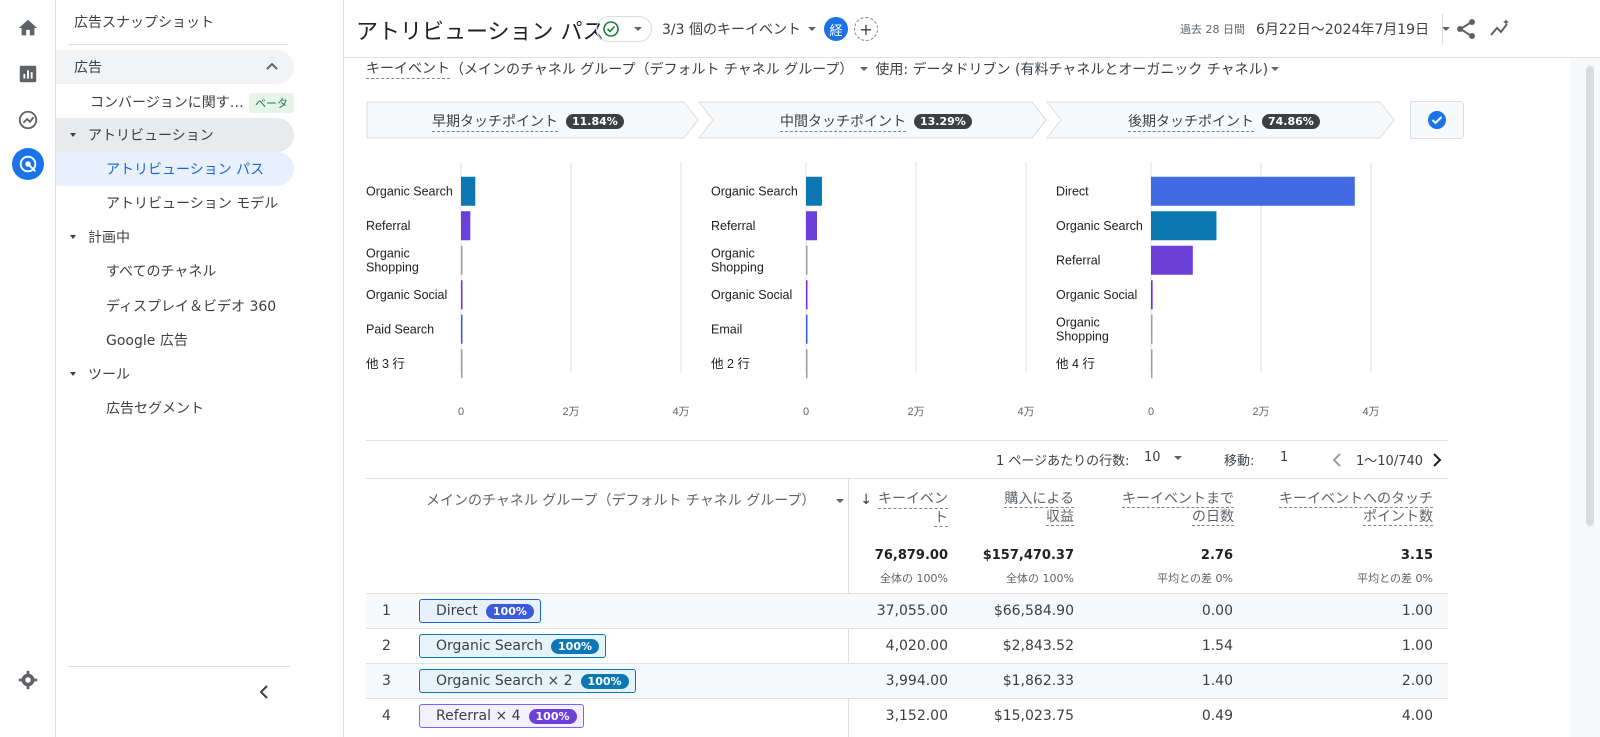  What do you see at coordinates (1466, 29) in the screenshot?
I see `share-icon` at bounding box center [1466, 29].